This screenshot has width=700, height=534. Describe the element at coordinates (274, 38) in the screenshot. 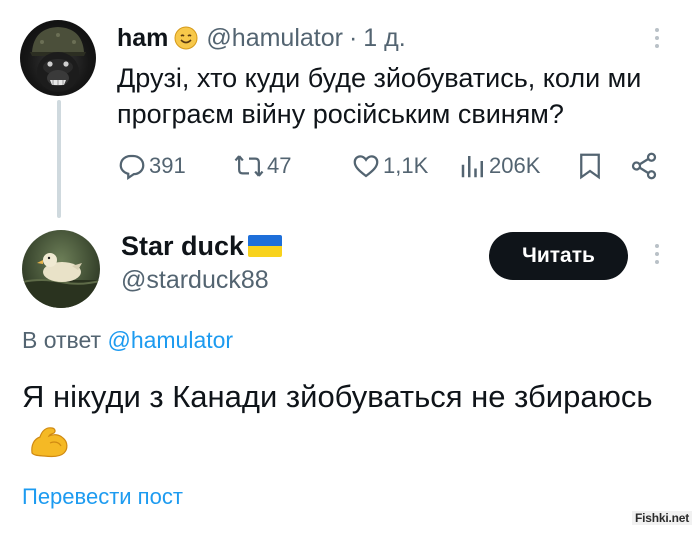

I see `tweet1-handle: @hamulator` at that location.